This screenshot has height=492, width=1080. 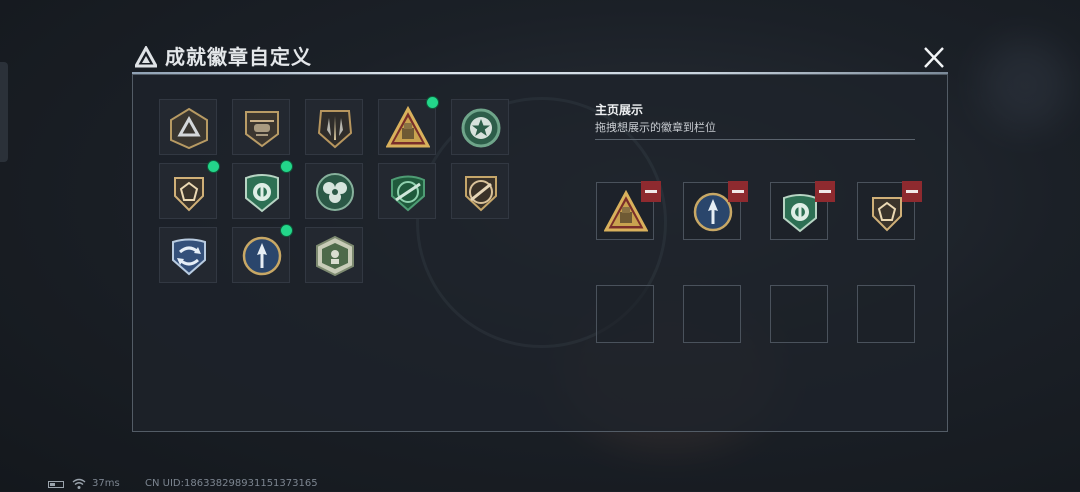 I want to click on showcase-slot-crate-warning, so click(x=628, y=210).